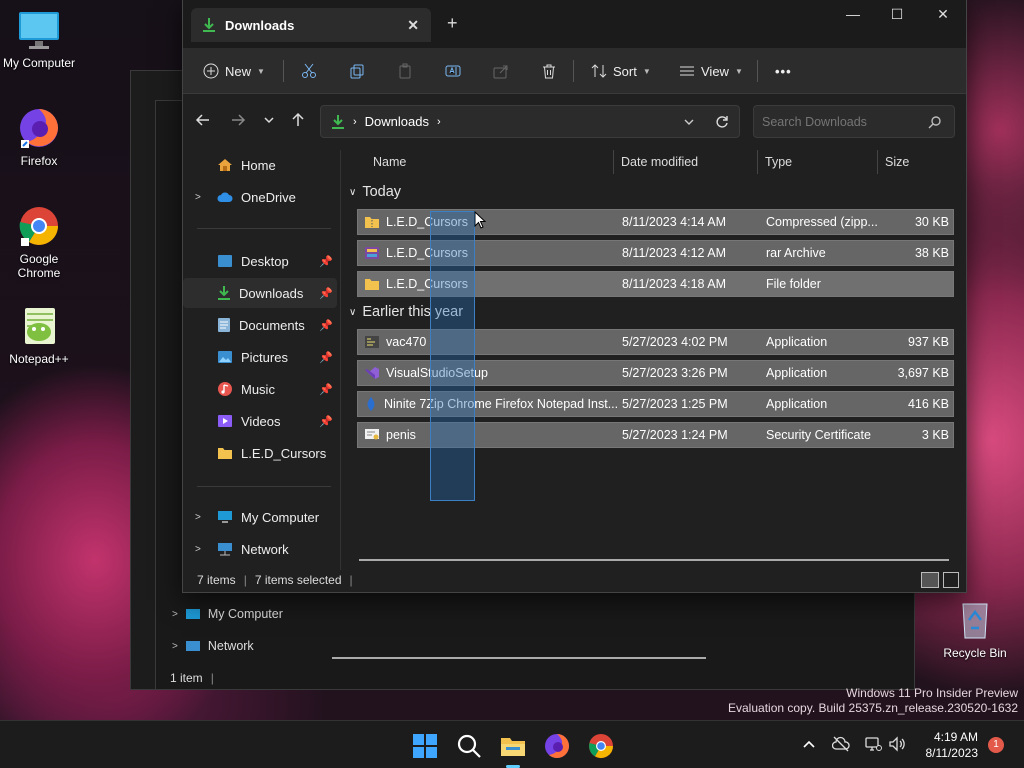  I want to click on minimize-button: —, so click(853, 14).